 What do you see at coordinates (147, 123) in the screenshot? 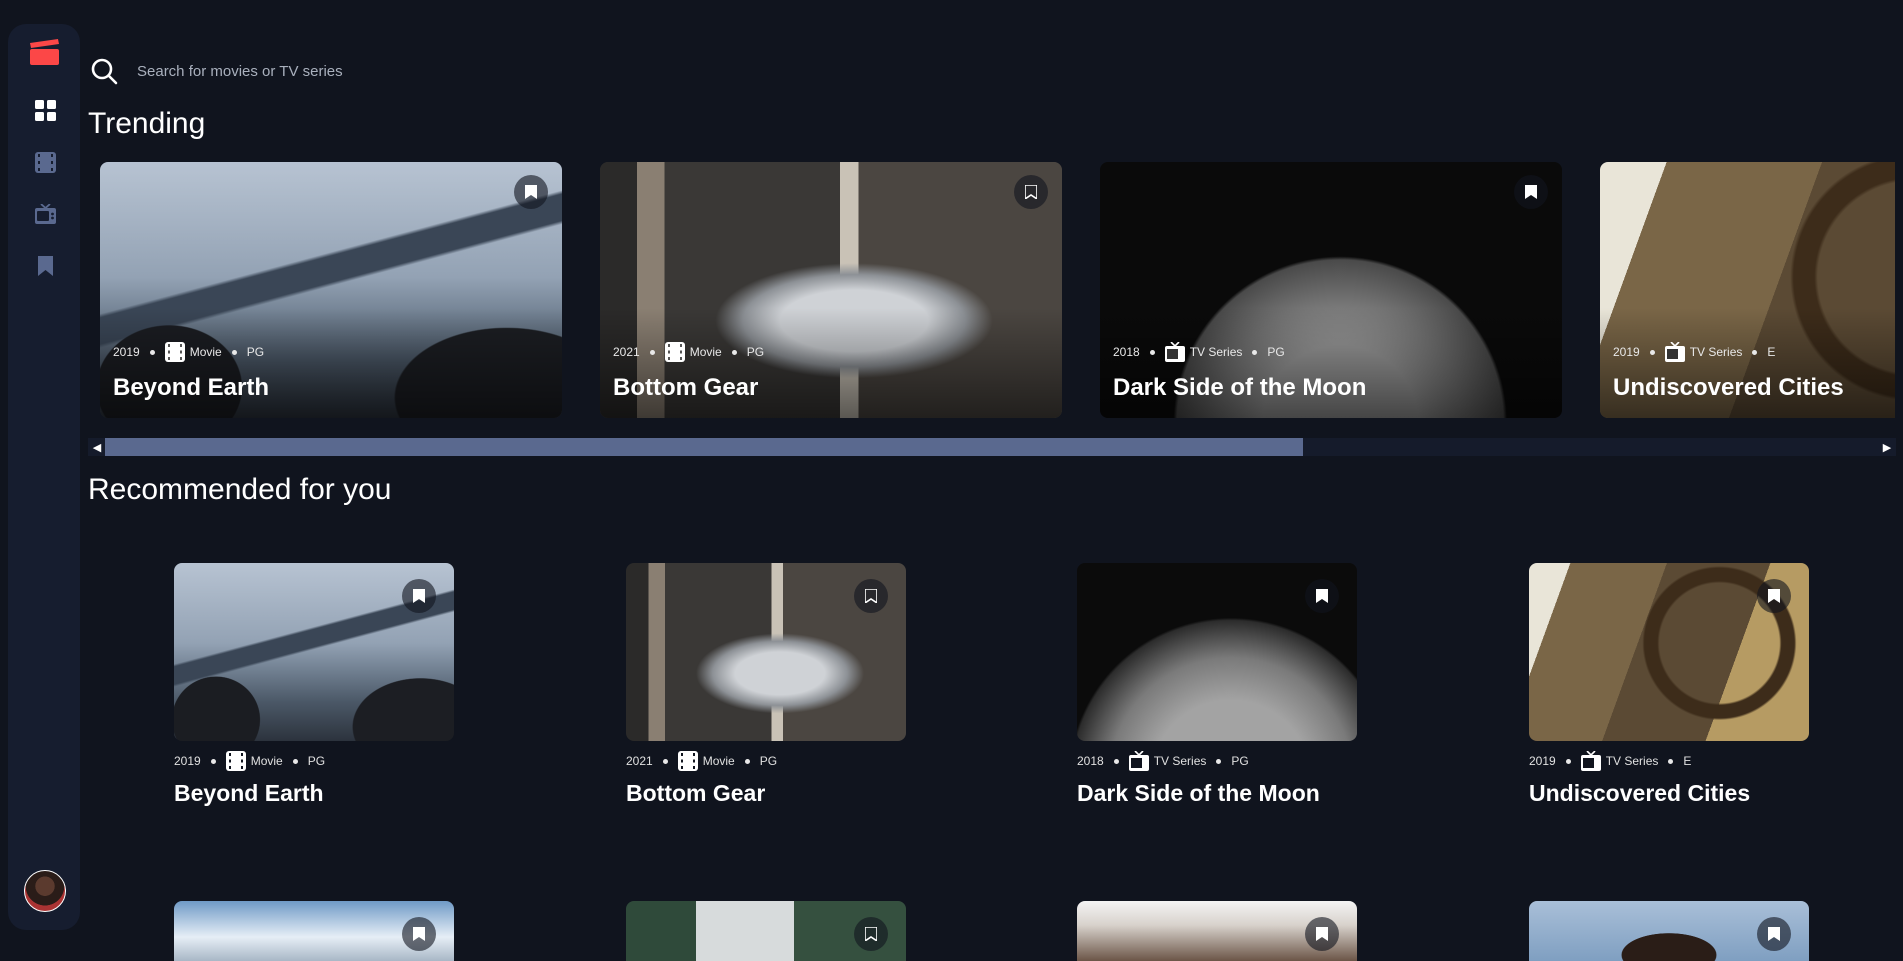
I see `trending-heading: Trending` at bounding box center [147, 123].